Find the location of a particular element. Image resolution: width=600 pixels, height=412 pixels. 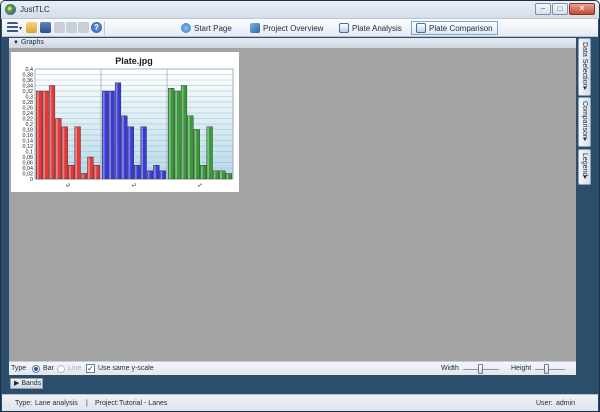

chevron-right-icon: ▶ is located at coordinates (17, 383).